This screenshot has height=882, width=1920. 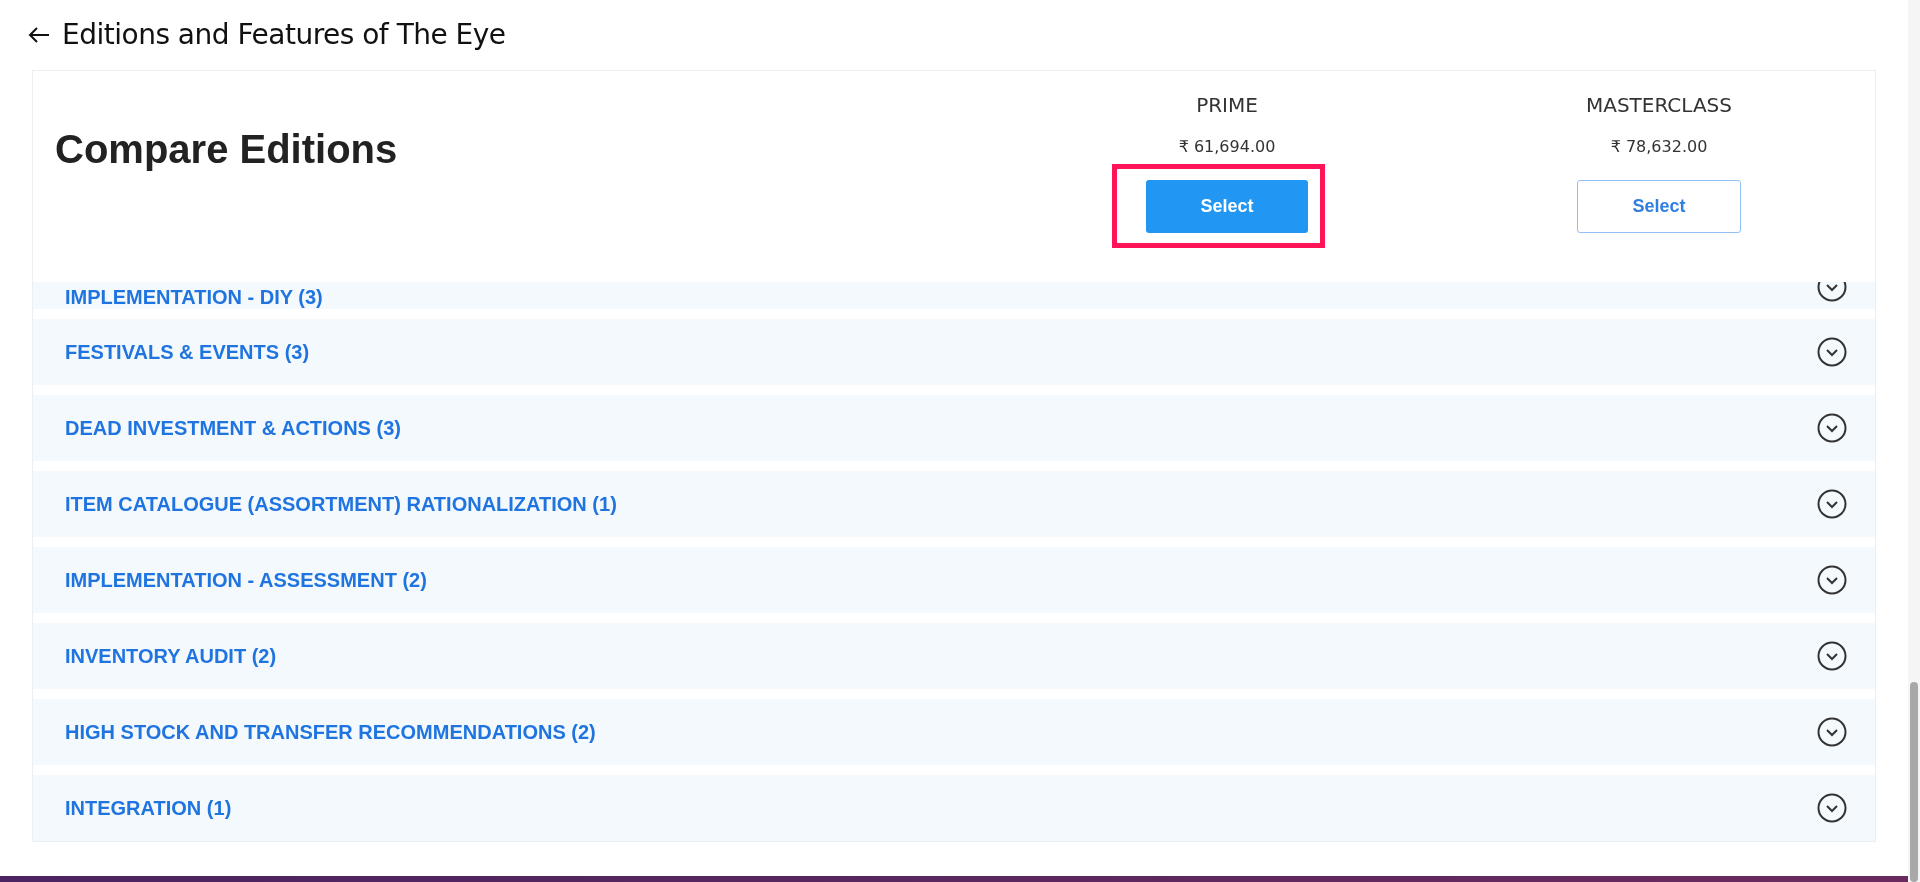 What do you see at coordinates (187, 352) in the screenshot?
I see `category-label: FESTIVALS & EVENTS (3)` at bounding box center [187, 352].